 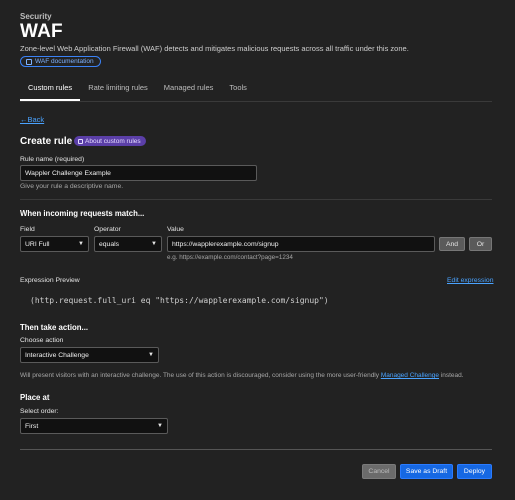 What do you see at coordinates (72, 186) in the screenshot?
I see `rule-name-hint: Give your rule a descriptive name.` at bounding box center [72, 186].